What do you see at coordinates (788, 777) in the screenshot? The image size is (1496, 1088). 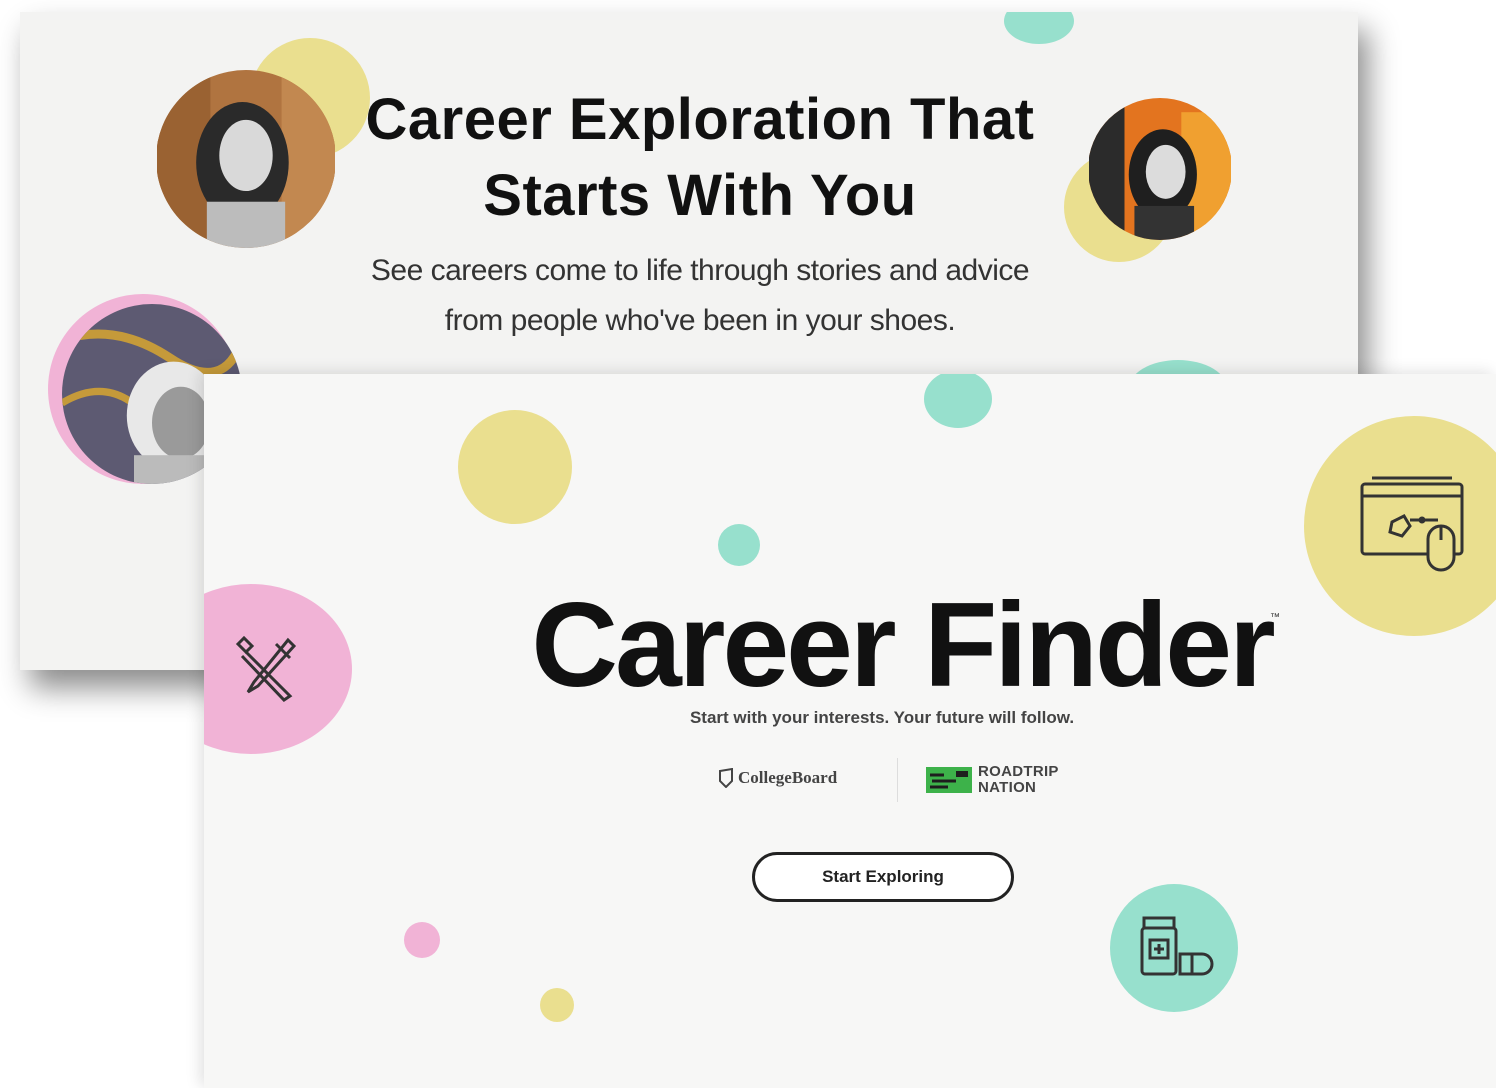 I see `collegeboard-logo-text: CollegeBoard` at bounding box center [788, 777].